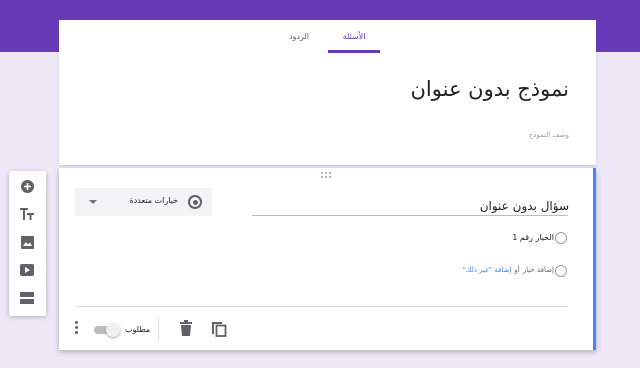 The width and height of the screenshot is (640, 368). Describe the element at coordinates (76, 328) in the screenshot. I see `more-options-icon` at that location.